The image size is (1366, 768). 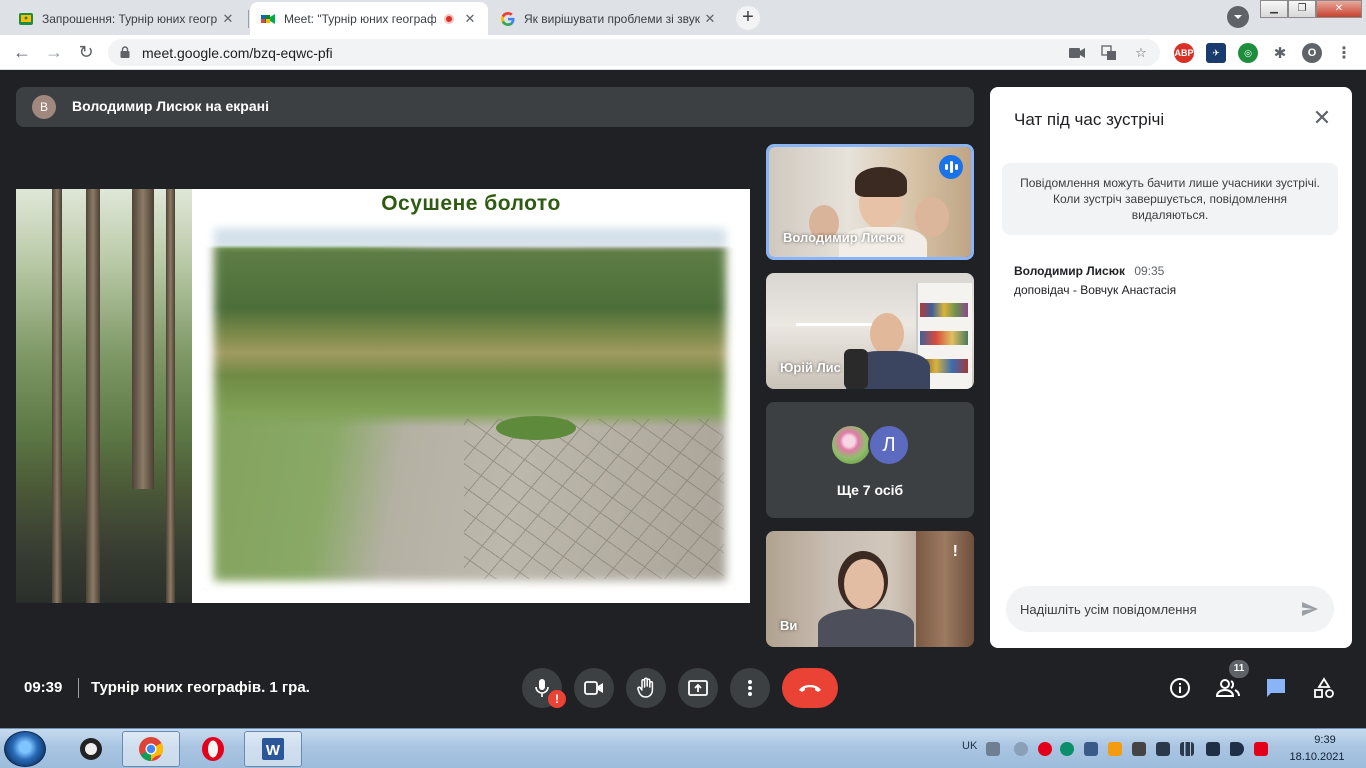 I want to click on participant-avatar: Л, so click(x=889, y=445).